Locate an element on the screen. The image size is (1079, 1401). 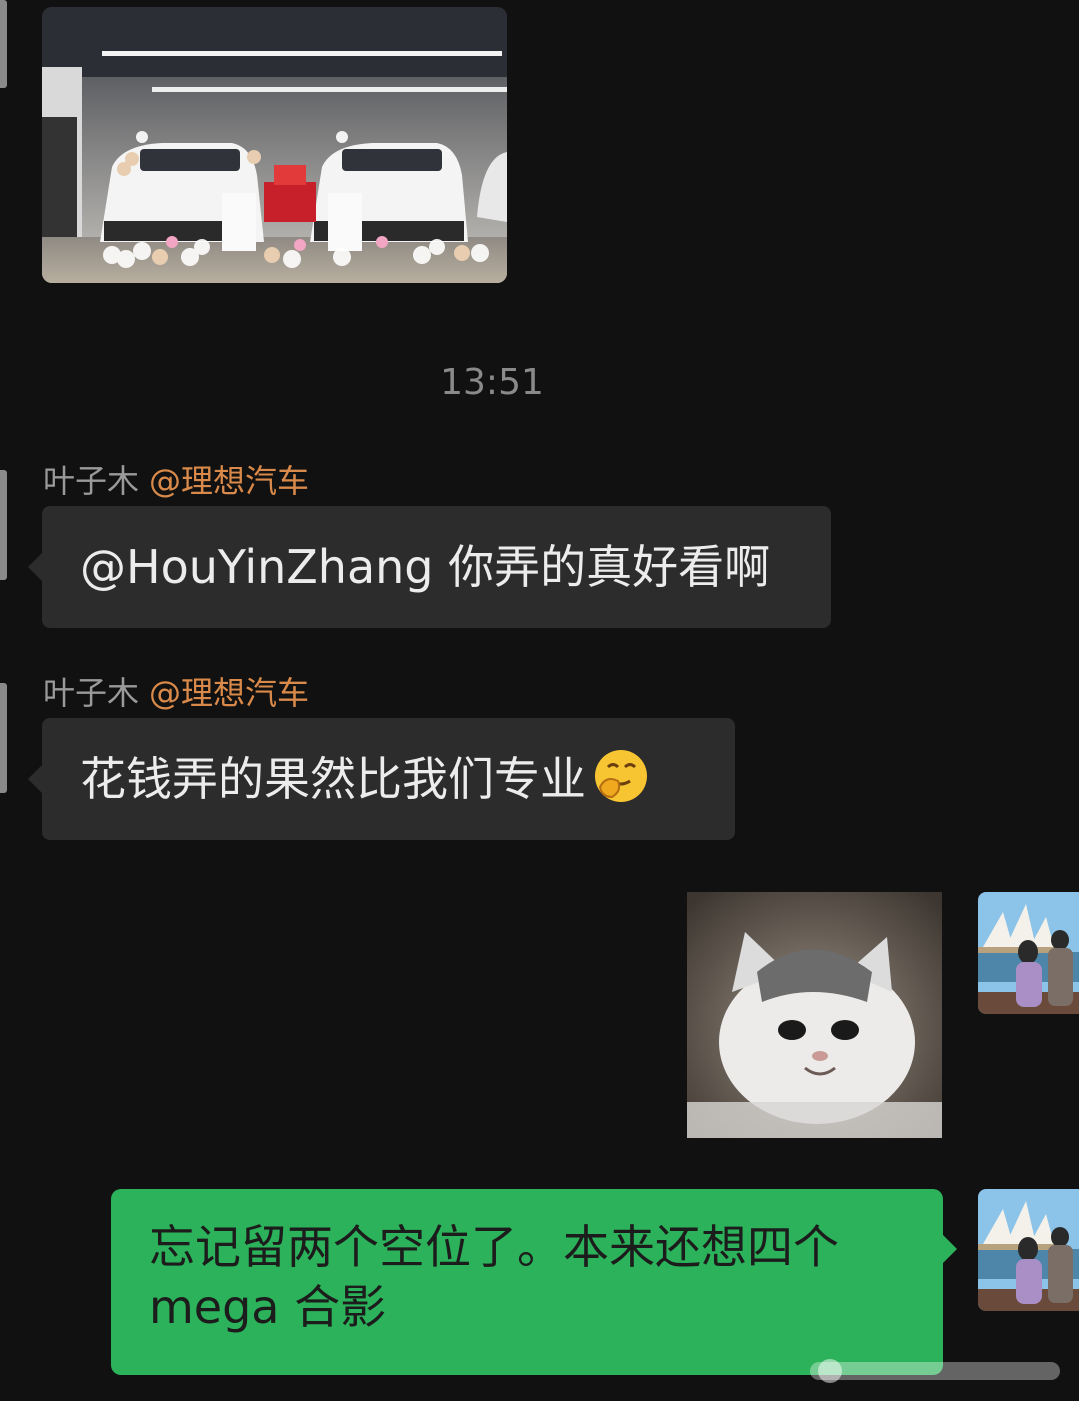
message-bubble-incoming: @HouYinZhang 你弄的真好看啊 is located at coordinates (429, 567).